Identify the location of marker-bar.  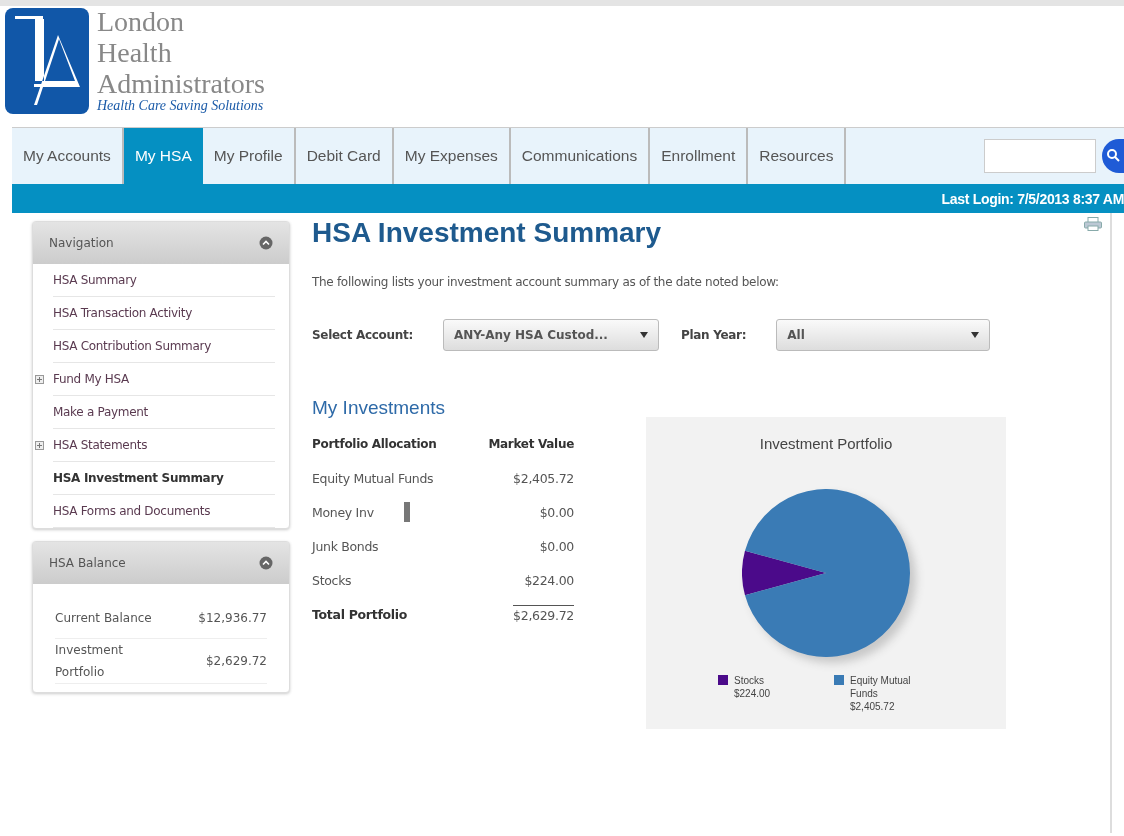
(406, 512).